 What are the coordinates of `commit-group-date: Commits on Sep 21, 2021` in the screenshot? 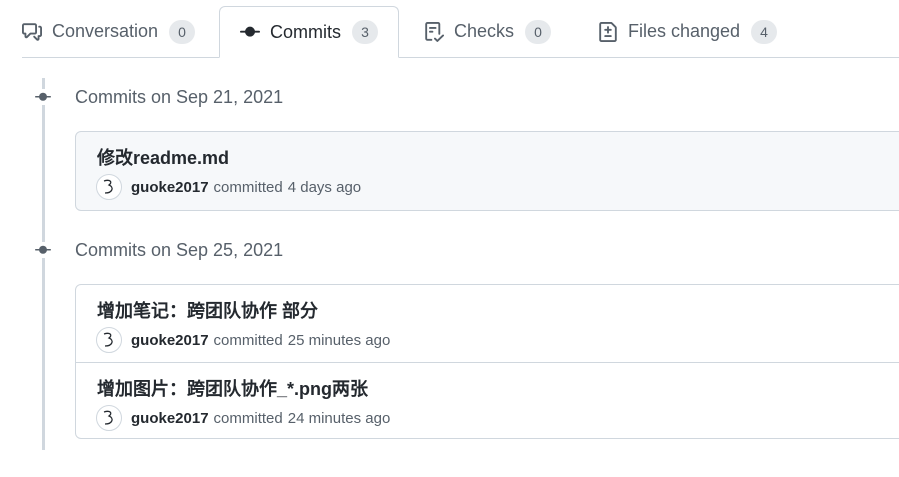 It's located at (179, 96).